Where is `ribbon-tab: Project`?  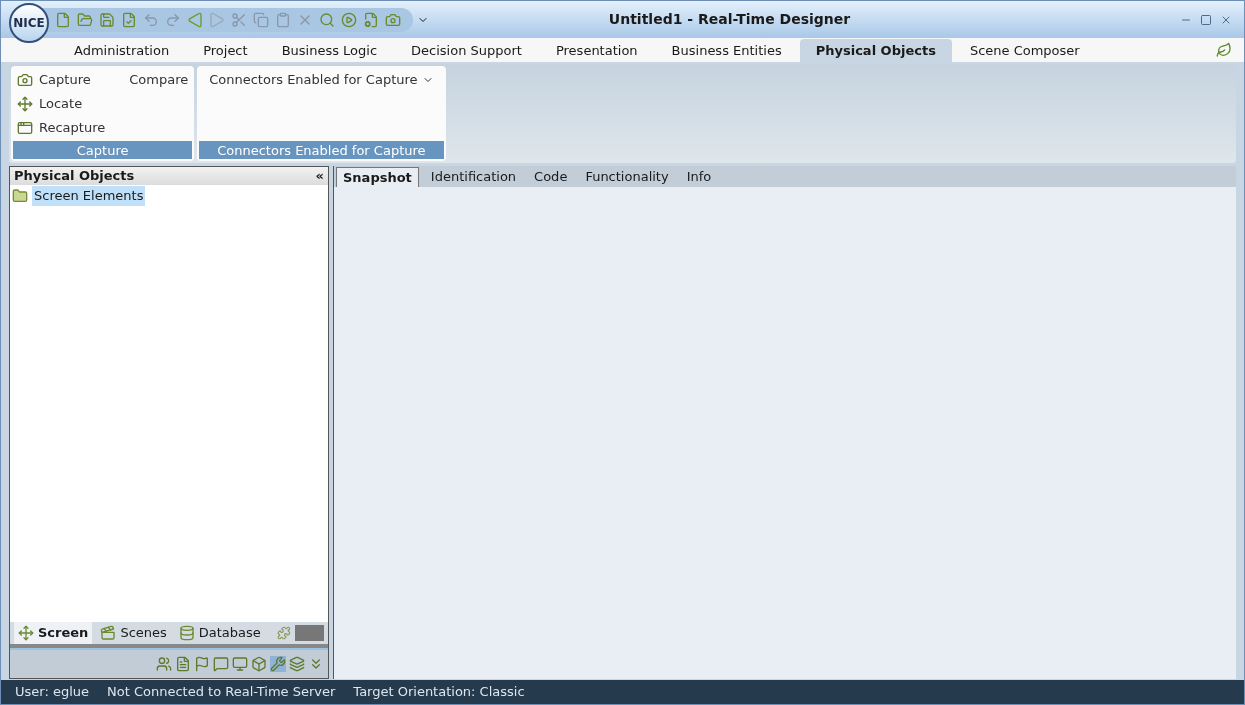 ribbon-tab: Project is located at coordinates (225, 50).